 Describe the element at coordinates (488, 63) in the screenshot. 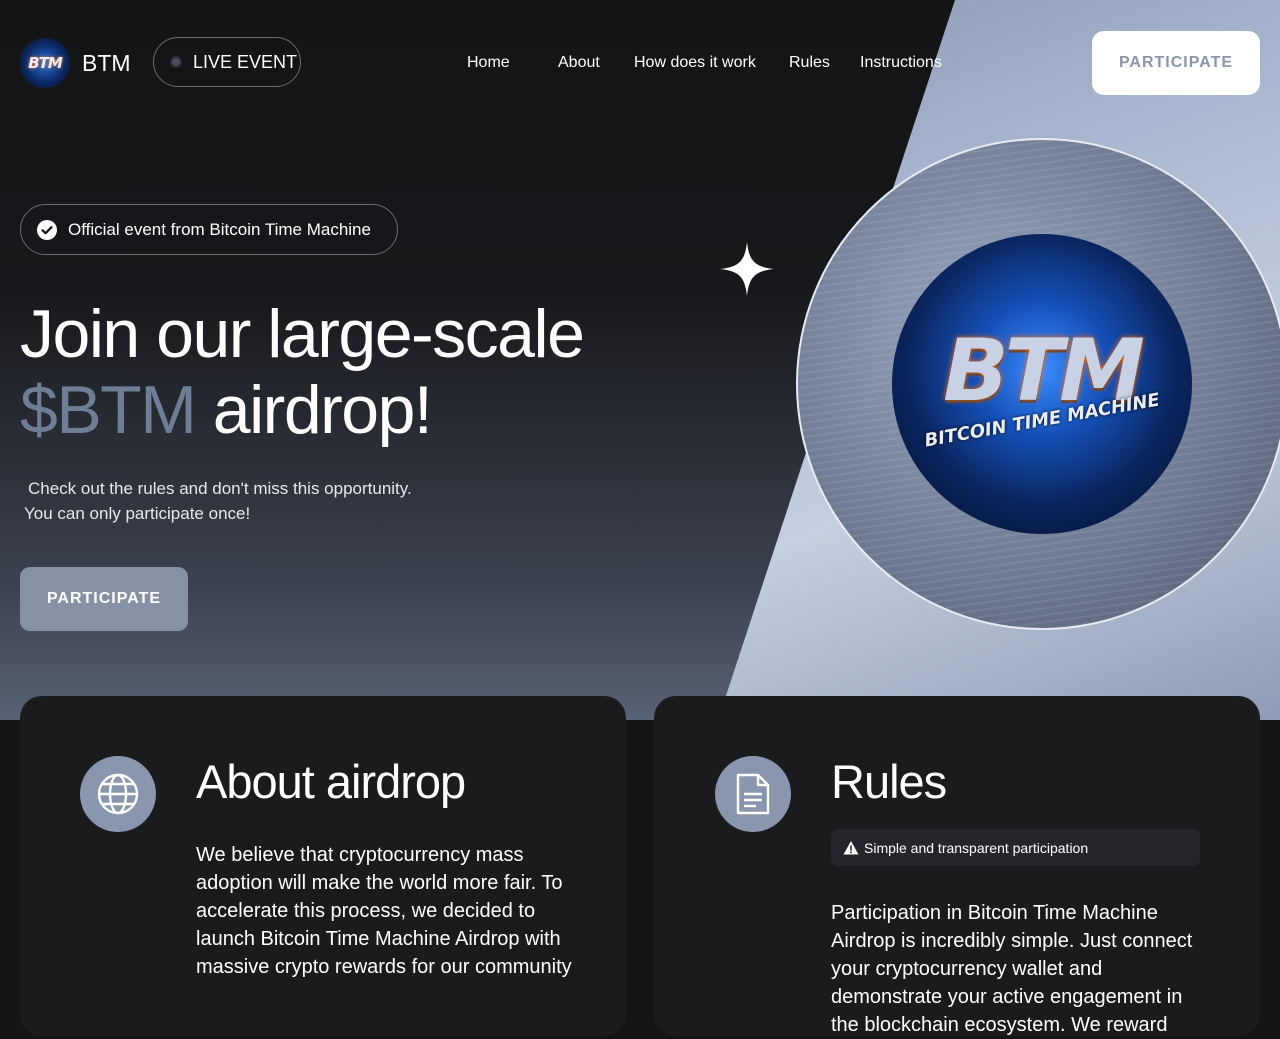

I see `nav-home: Home` at that location.